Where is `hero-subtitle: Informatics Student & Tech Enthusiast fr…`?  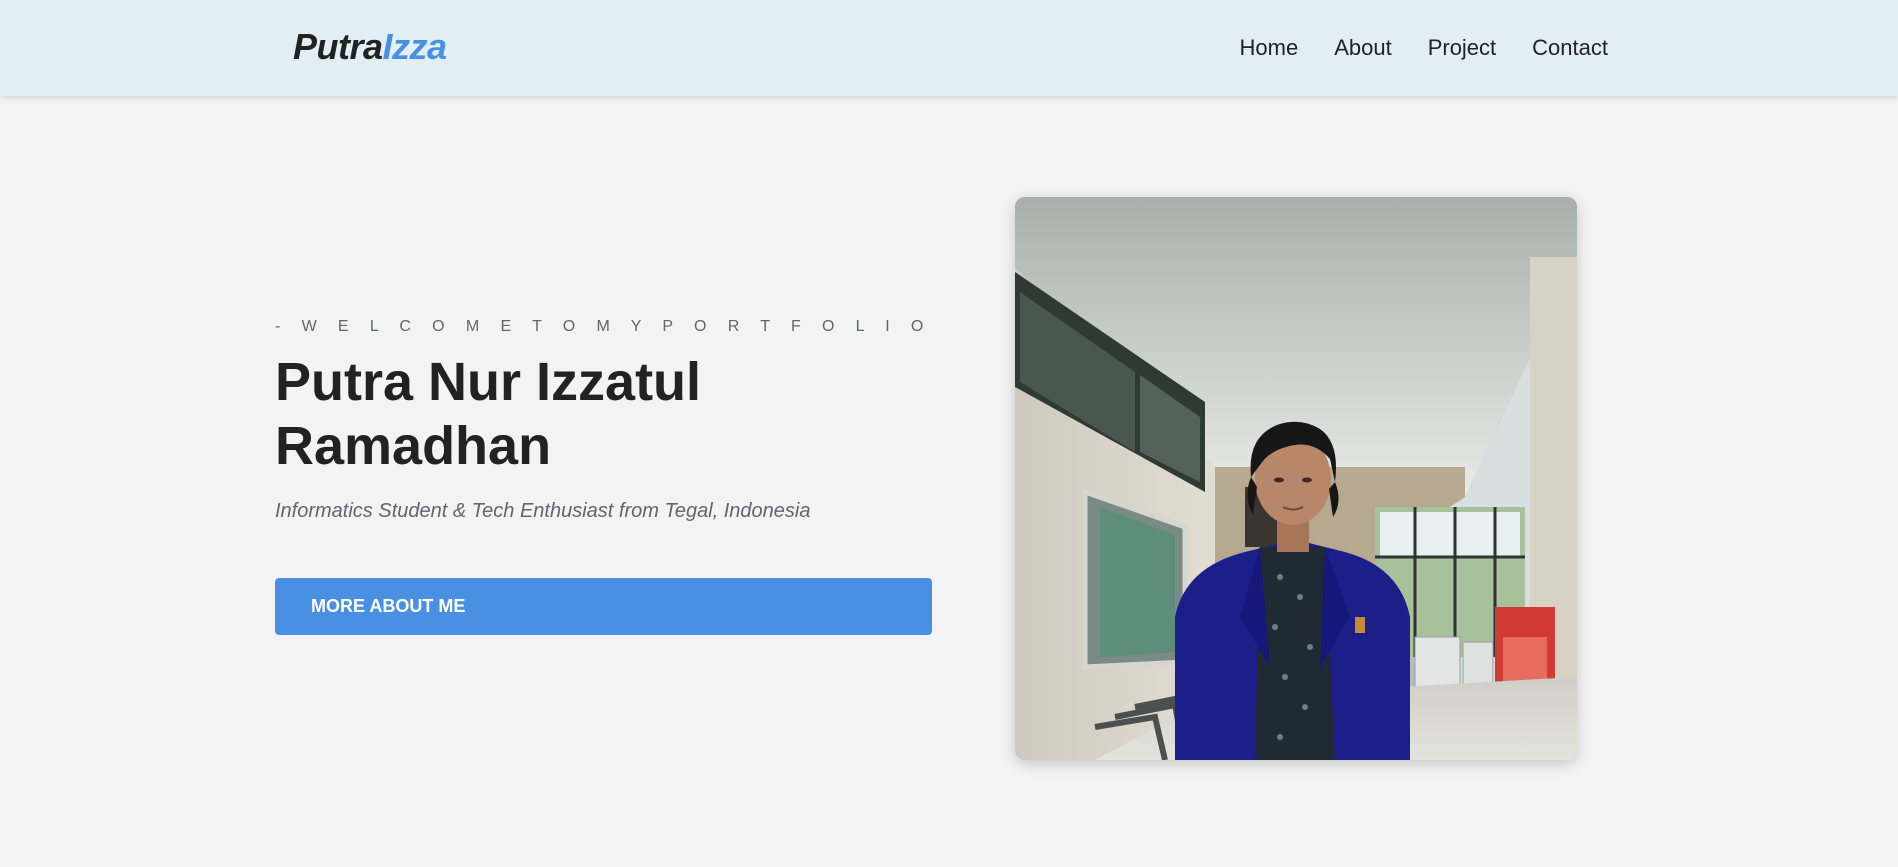
hero-subtitle: Informatics Student & Tech Enthusiast fr… is located at coordinates (543, 511).